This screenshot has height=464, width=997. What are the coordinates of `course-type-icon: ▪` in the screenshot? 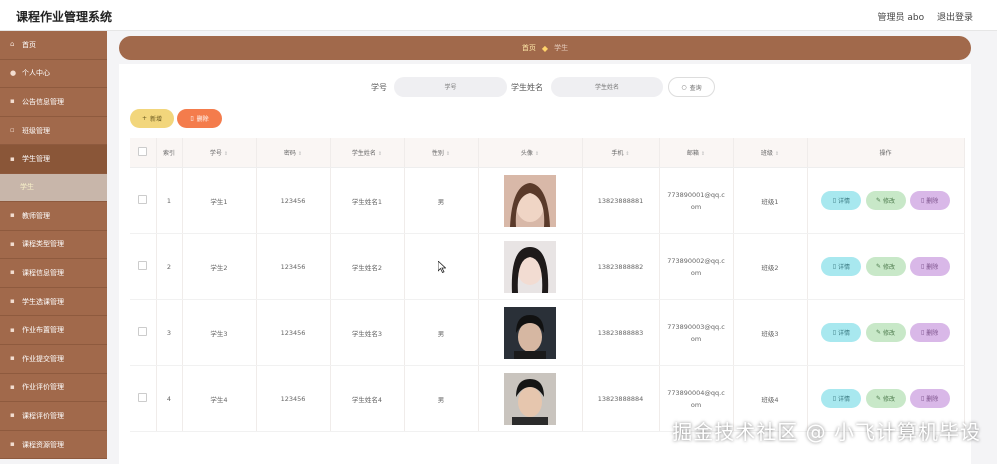 It's located at (12, 243).